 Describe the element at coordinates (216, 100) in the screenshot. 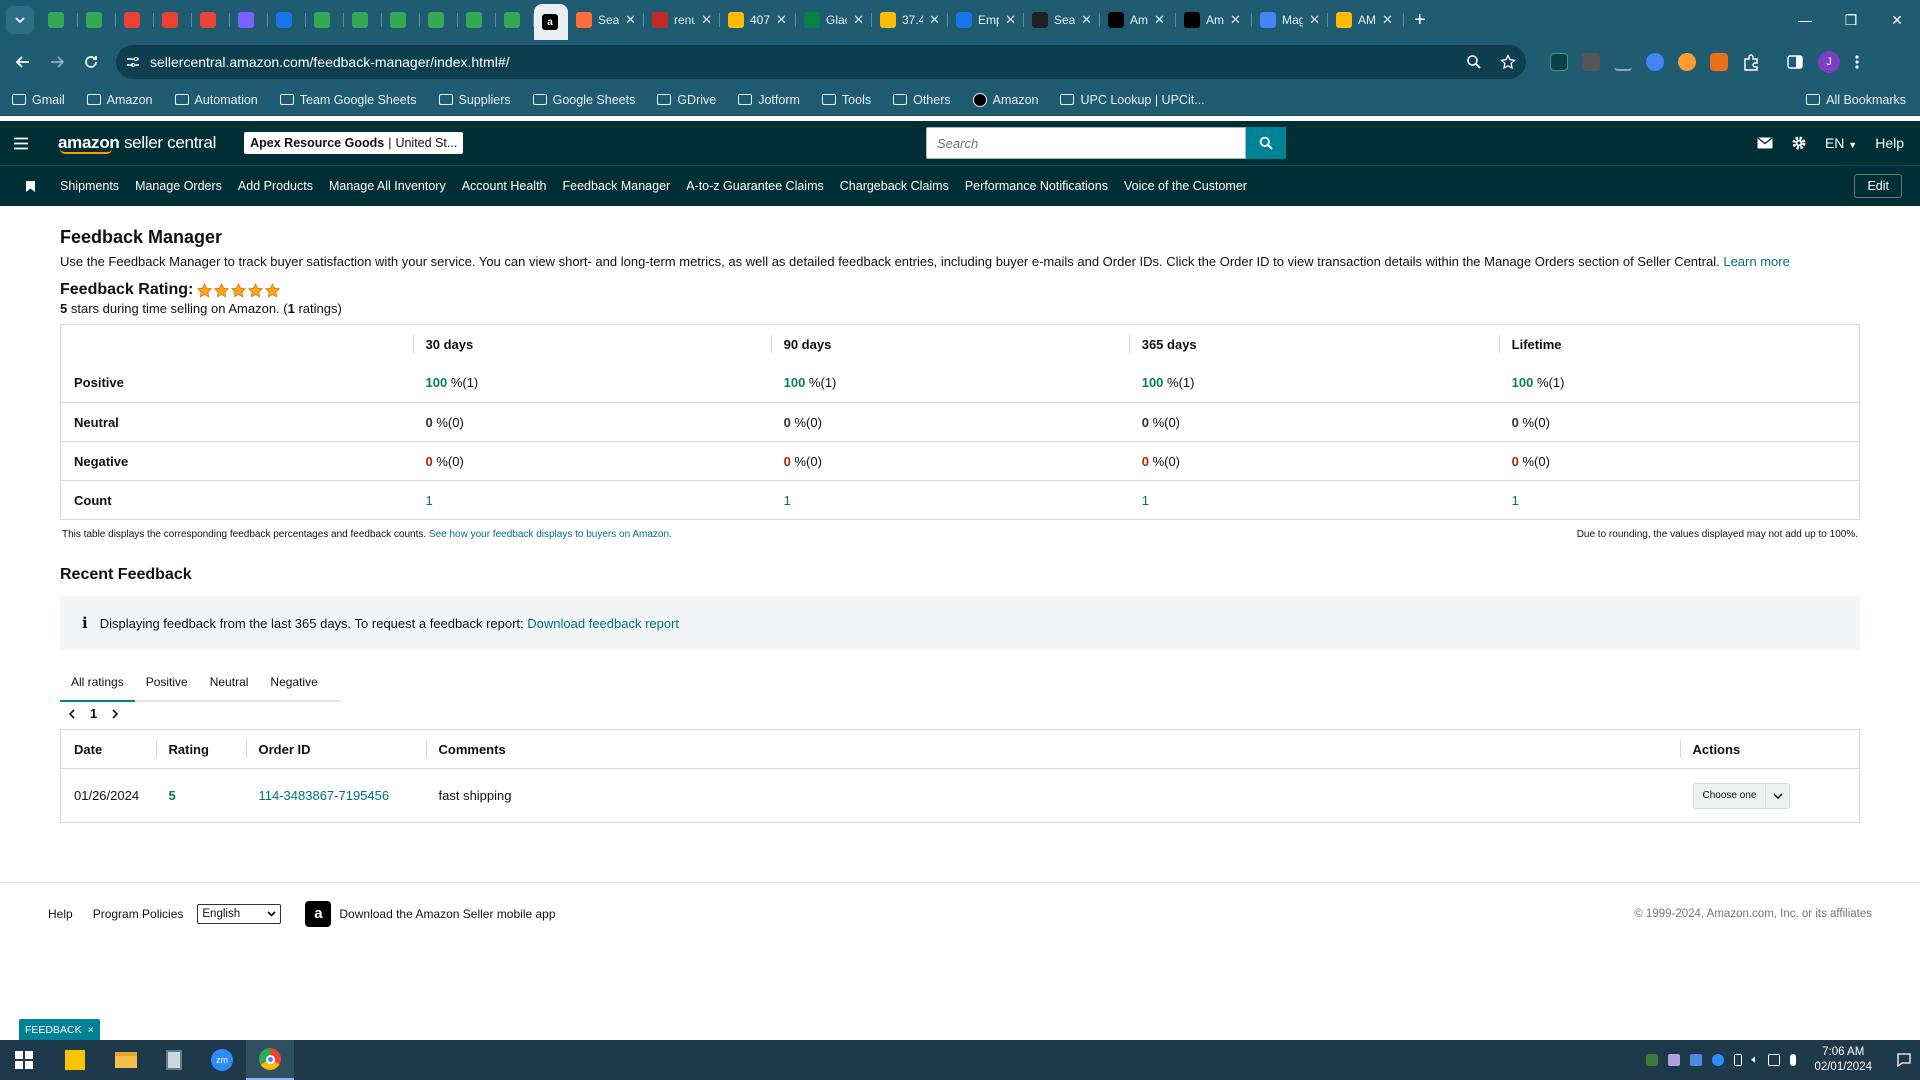

I see `bookmark-item: Automation` at that location.